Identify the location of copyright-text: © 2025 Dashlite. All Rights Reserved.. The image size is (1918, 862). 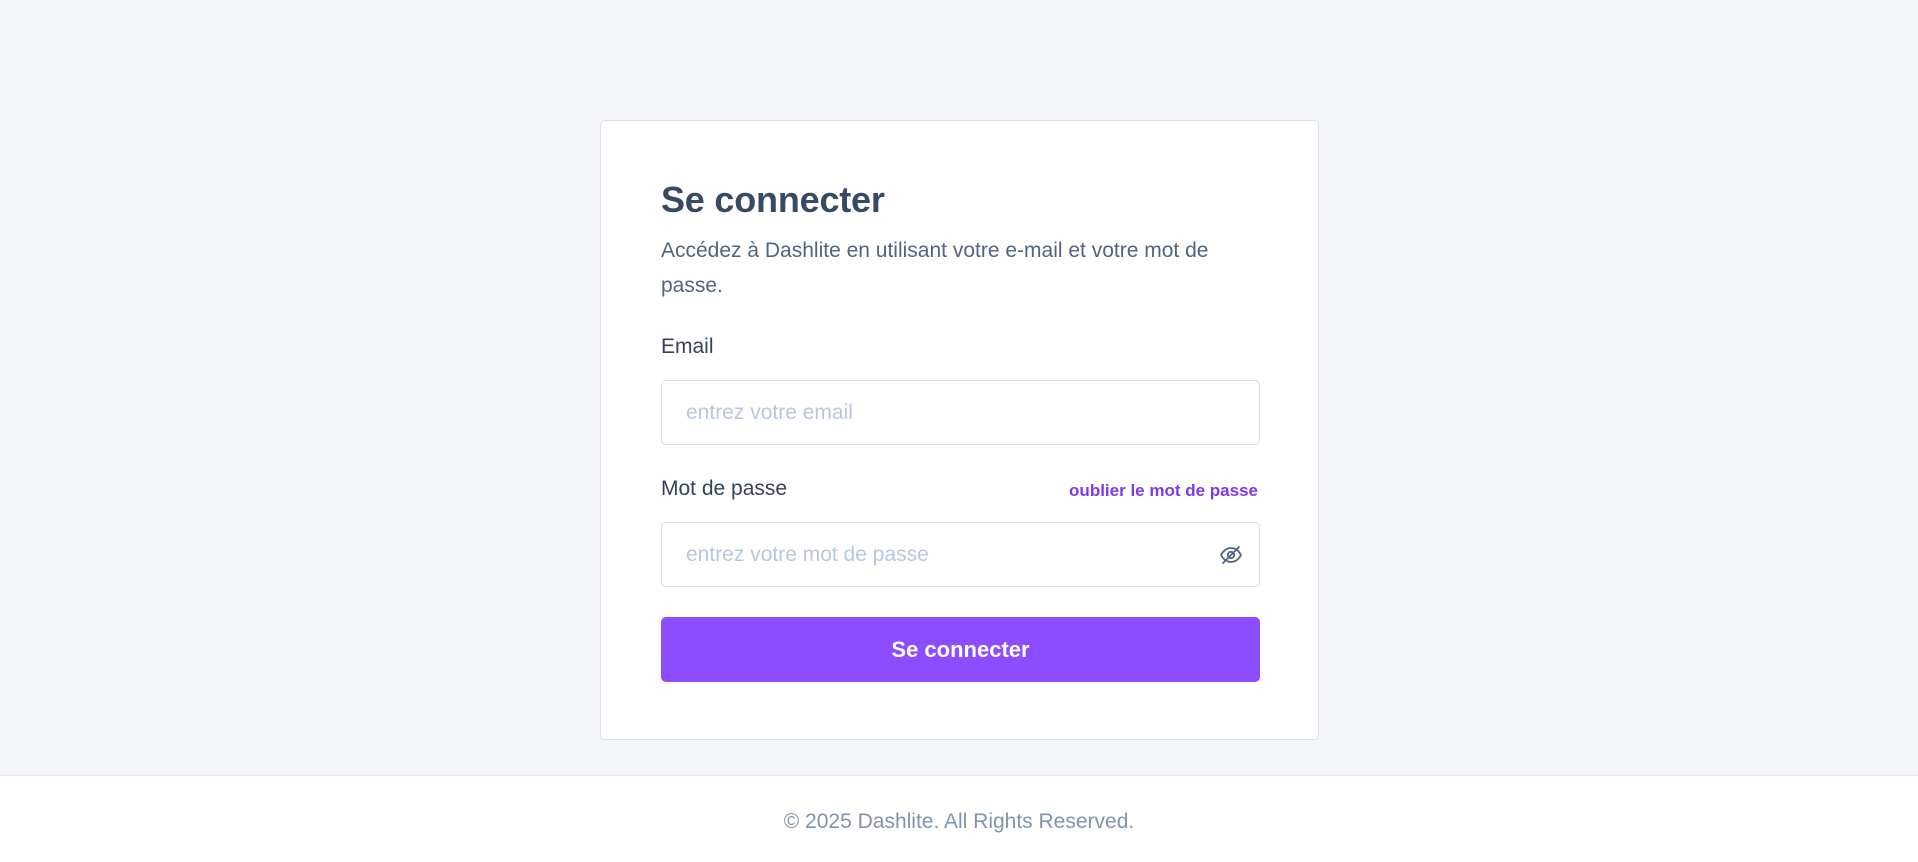
(959, 821).